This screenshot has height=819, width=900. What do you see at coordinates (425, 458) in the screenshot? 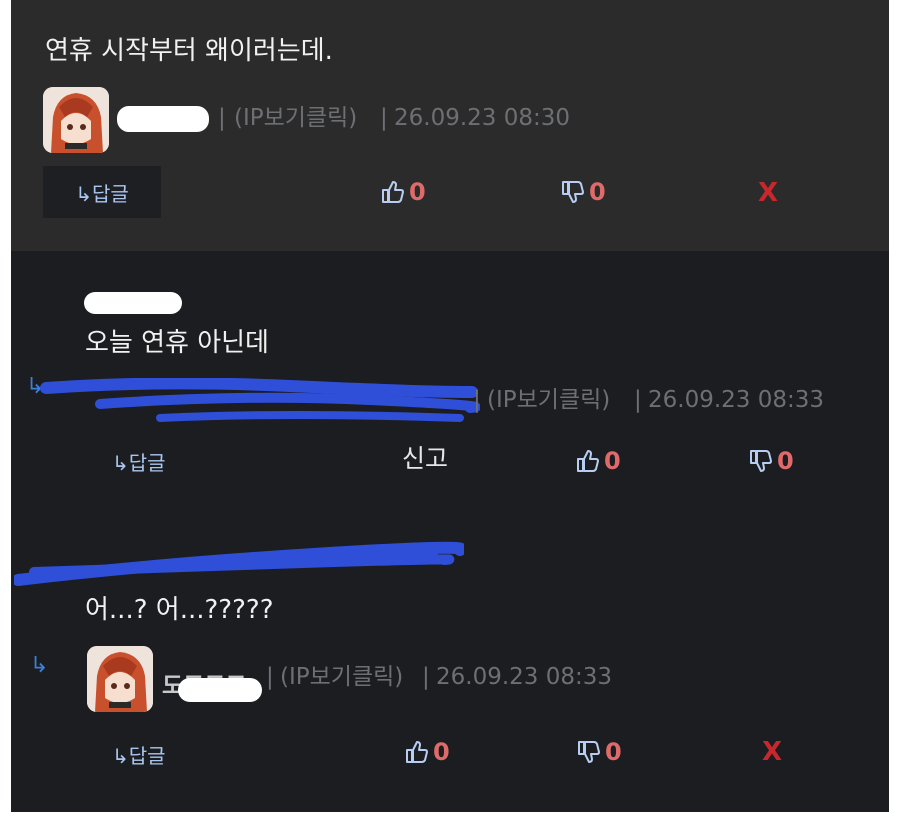
I see `report-button: 신고` at bounding box center [425, 458].